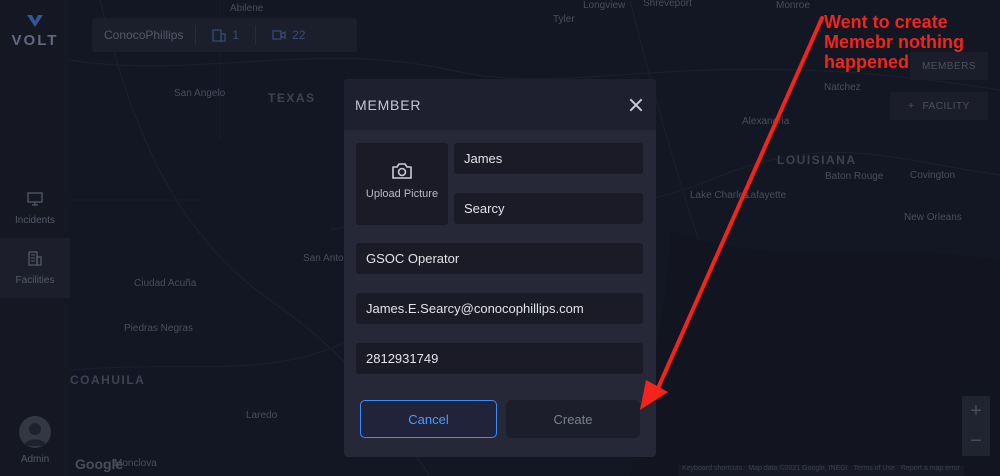 The width and height of the screenshot is (1000, 476). What do you see at coordinates (894, 42) in the screenshot?
I see `annotation-text: Went to create Memebr nothing happened` at bounding box center [894, 42].